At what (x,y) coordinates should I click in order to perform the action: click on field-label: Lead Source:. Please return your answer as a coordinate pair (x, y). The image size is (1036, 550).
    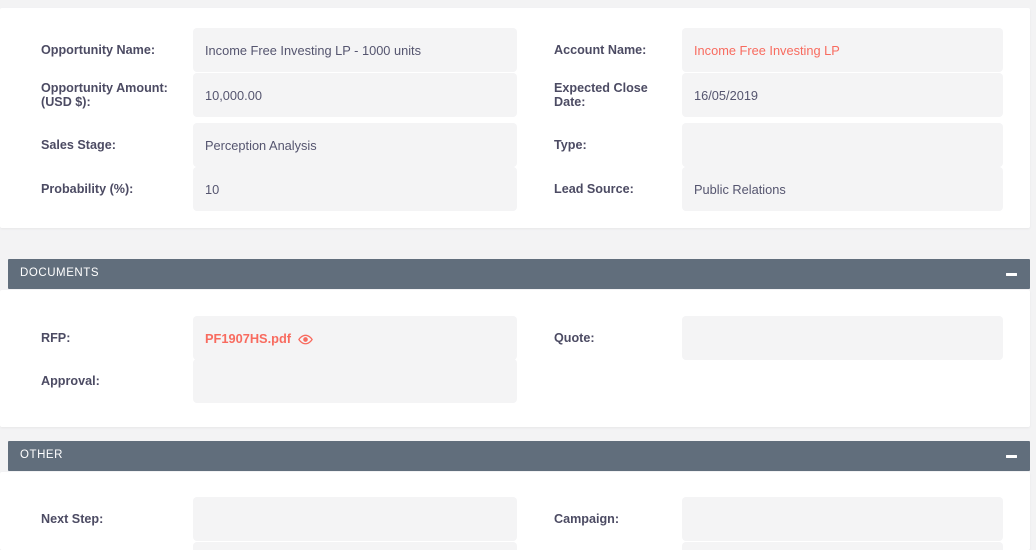
    Looking at the image, I should click on (594, 188).